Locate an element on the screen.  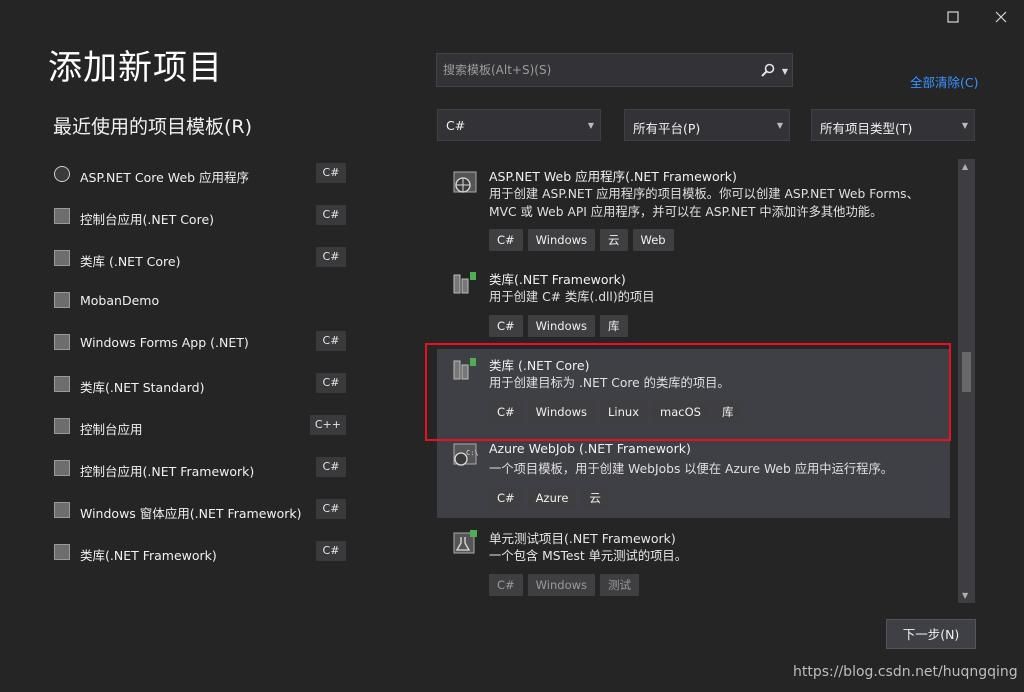
recent-item-label: 类库(.NET Standard) is located at coordinates (142, 387).